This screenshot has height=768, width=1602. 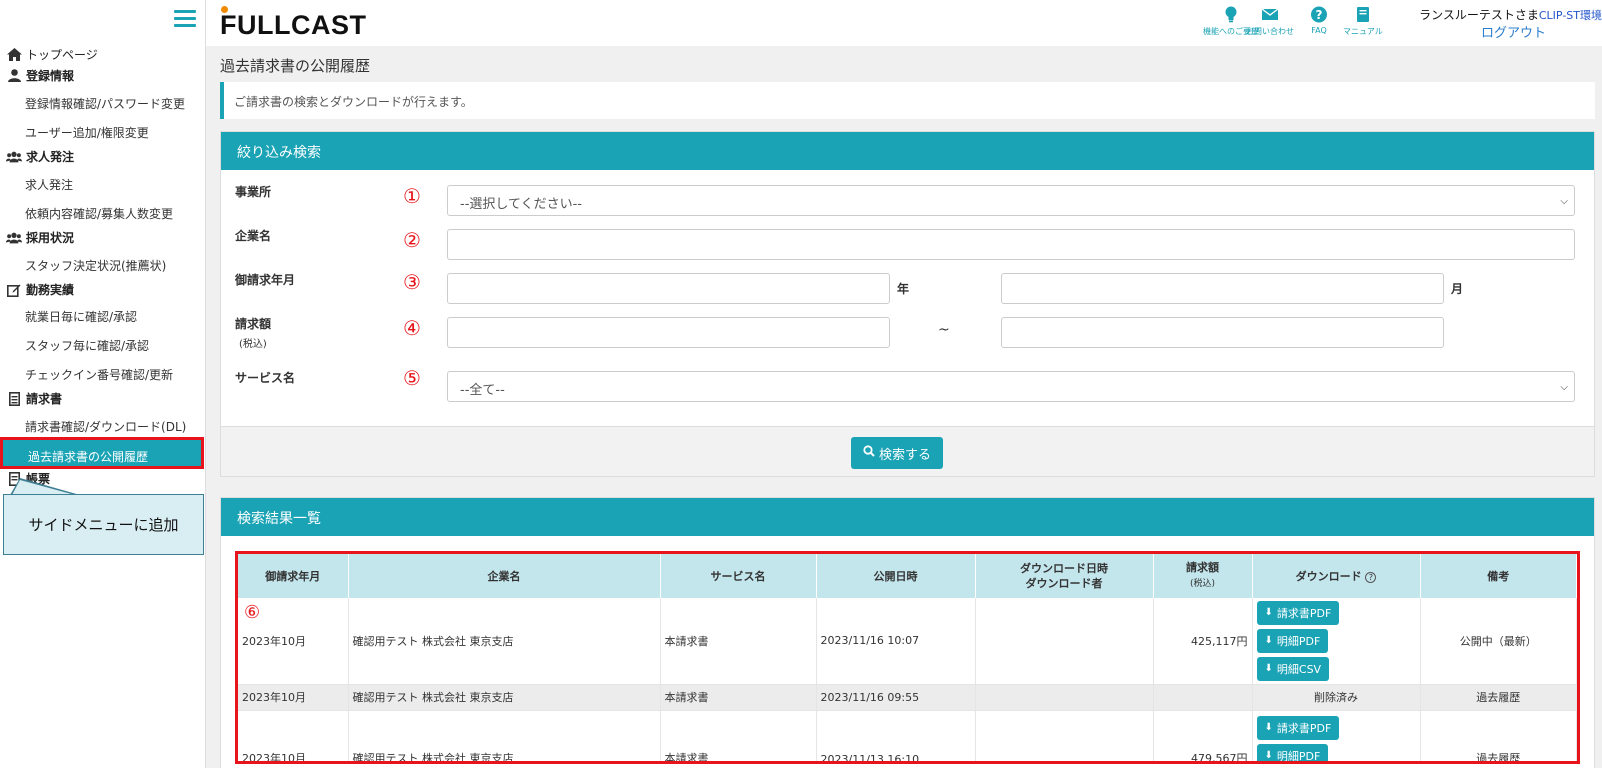 I want to click on cell-month: 2023年10月, so click(x=293, y=697).